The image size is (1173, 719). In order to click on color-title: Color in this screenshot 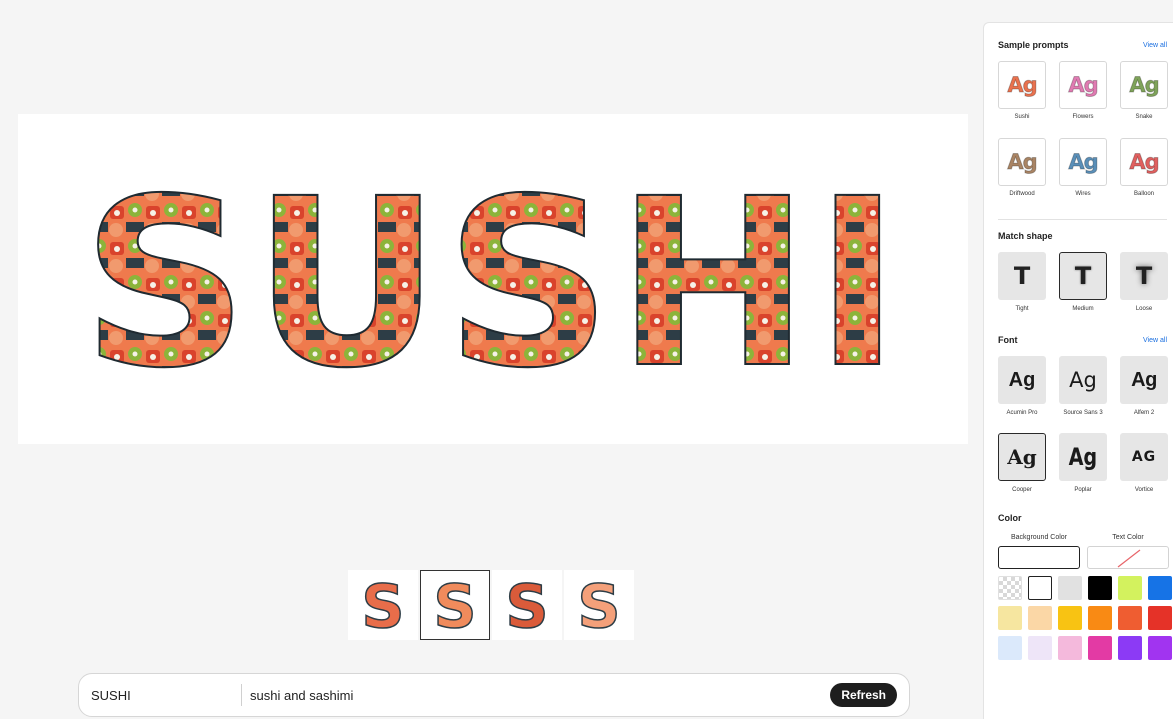, I will do `click(1010, 518)`.